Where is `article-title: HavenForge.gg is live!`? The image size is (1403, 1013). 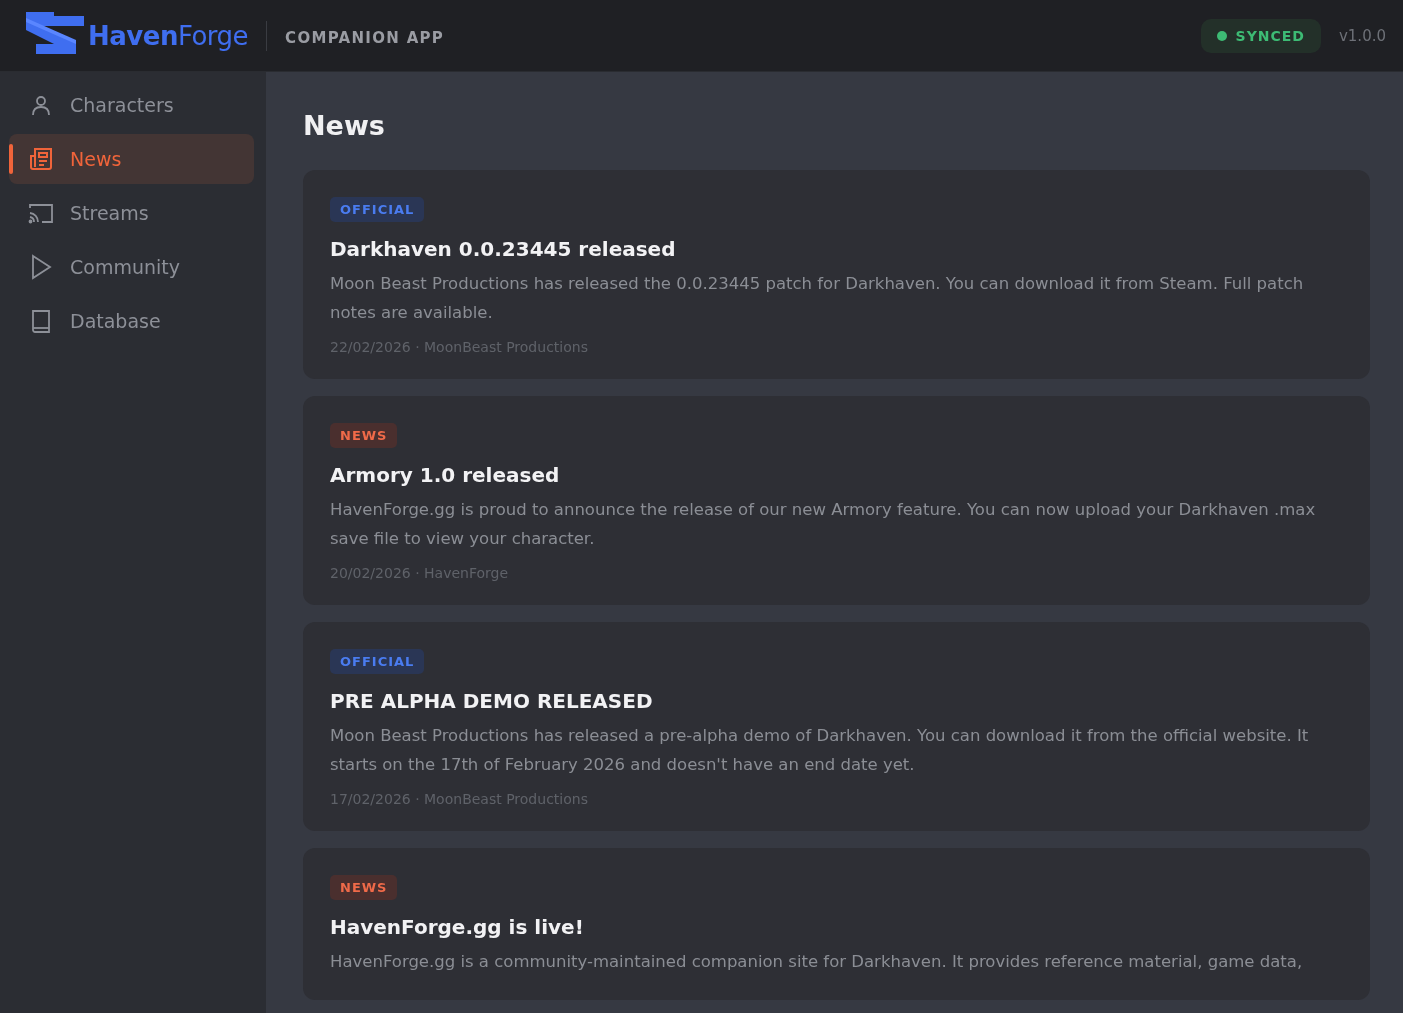
article-title: HavenForge.gg is live! is located at coordinates (457, 927).